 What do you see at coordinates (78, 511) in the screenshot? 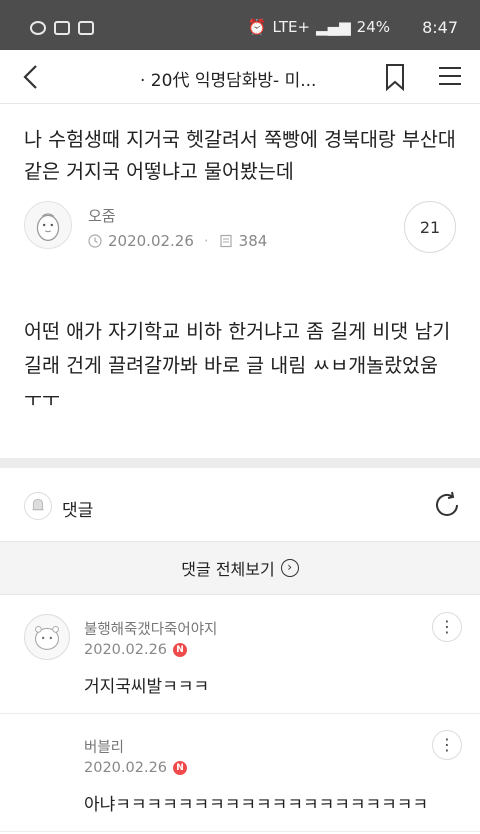
I see `comments-label: 댓글` at bounding box center [78, 511].